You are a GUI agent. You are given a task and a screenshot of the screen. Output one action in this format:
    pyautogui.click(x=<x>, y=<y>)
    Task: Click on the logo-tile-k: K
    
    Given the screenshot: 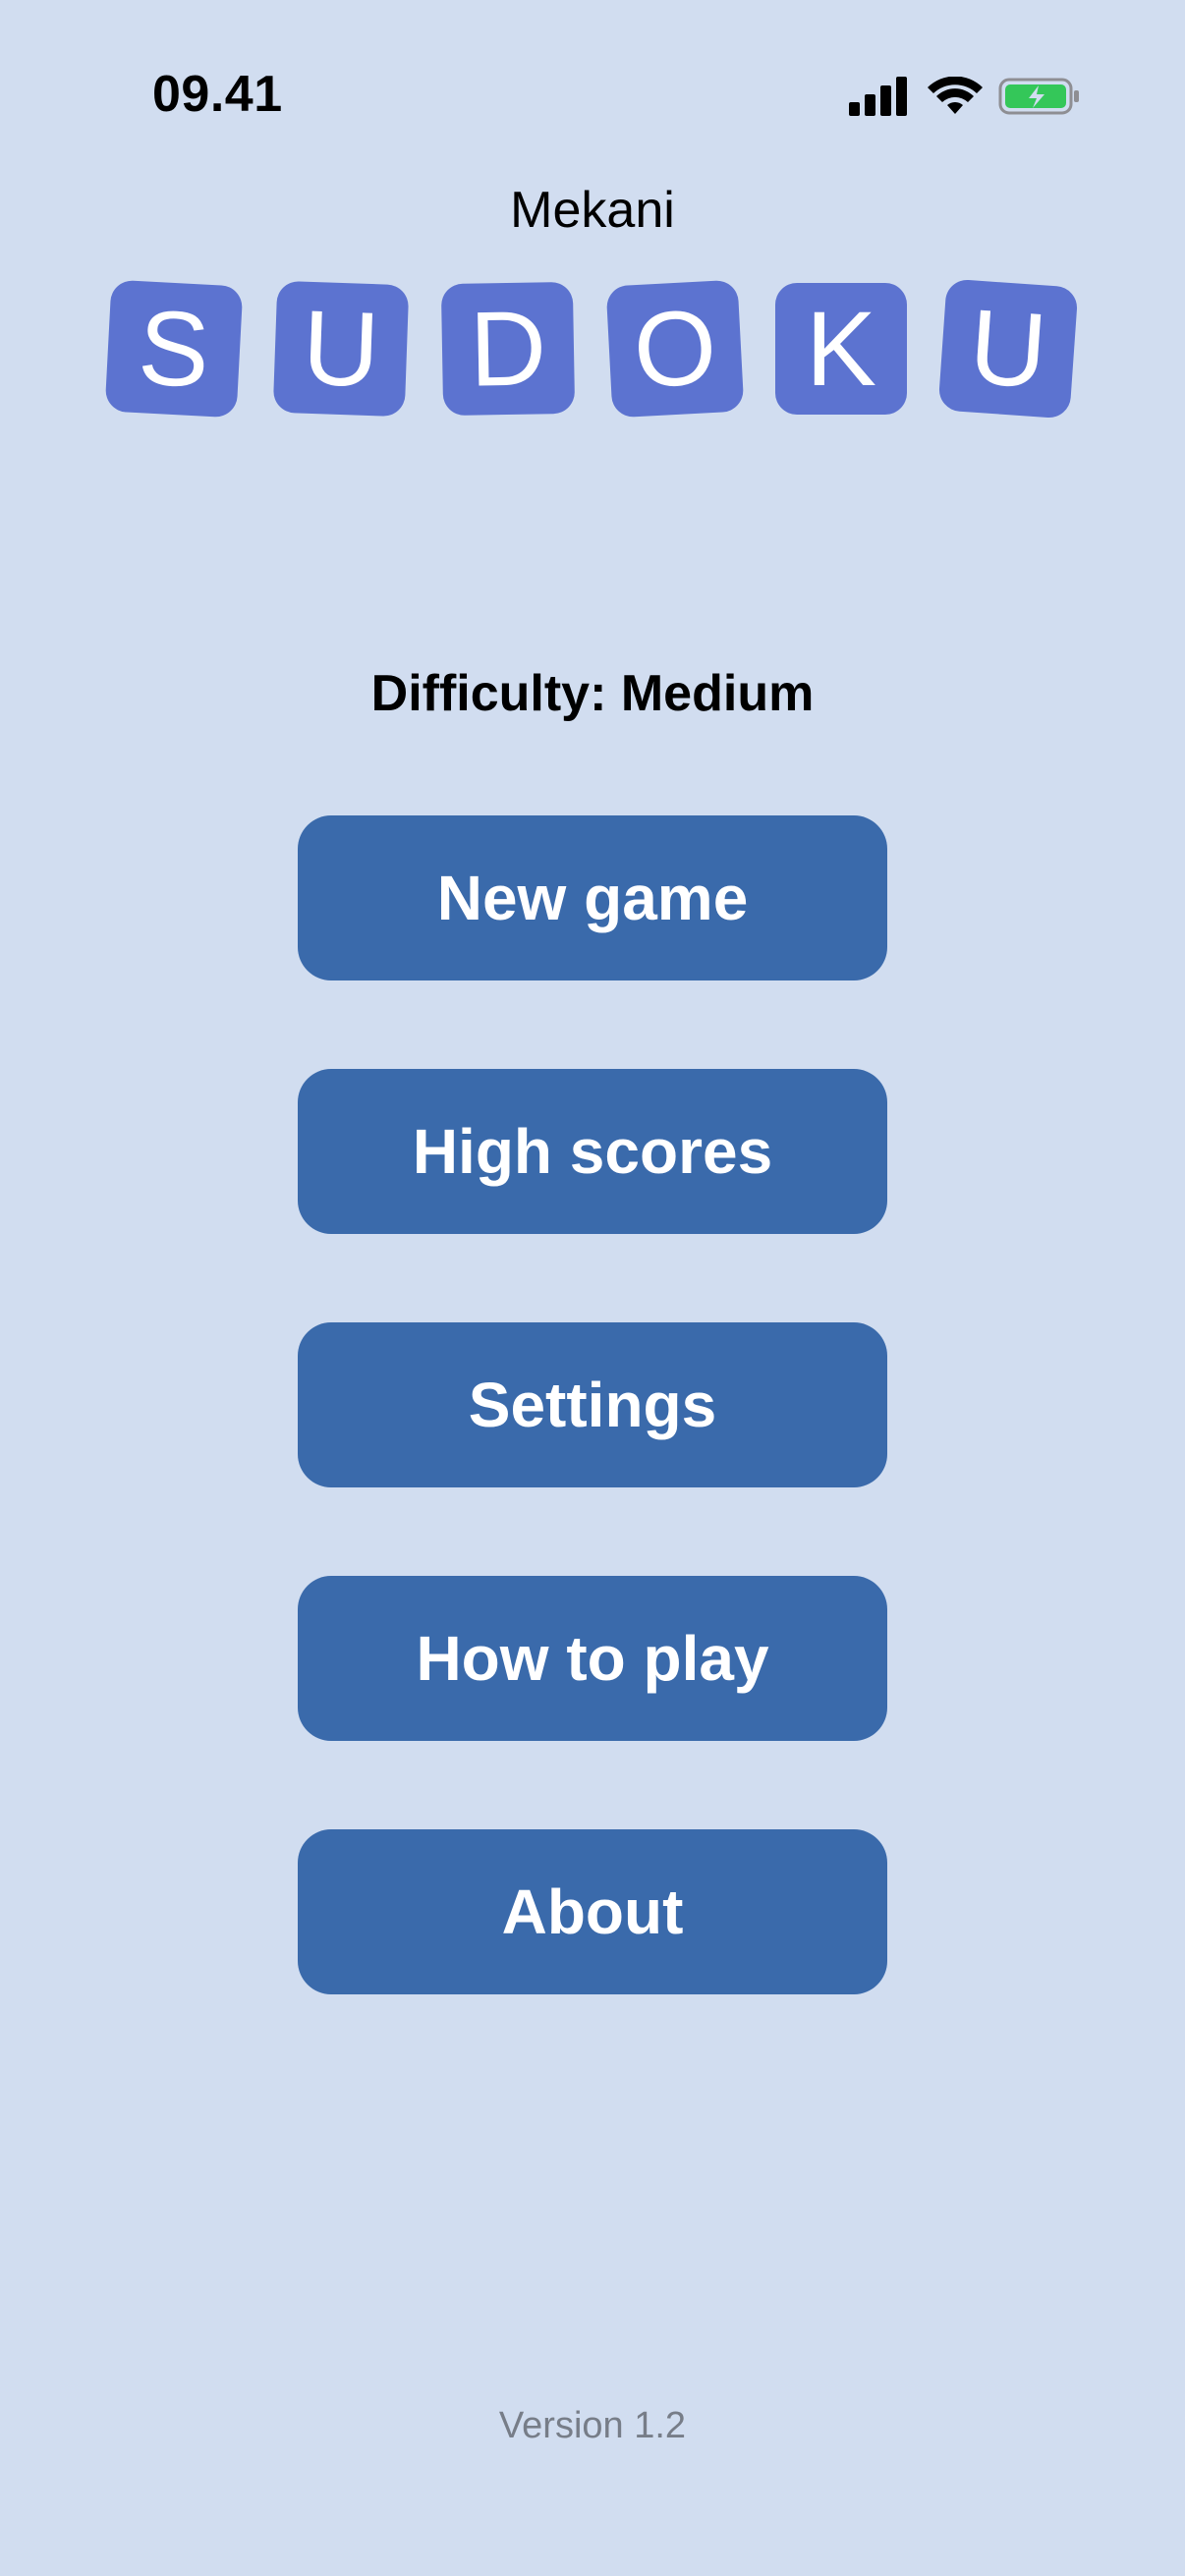 What is the action you would take?
    pyautogui.click(x=841, y=349)
    